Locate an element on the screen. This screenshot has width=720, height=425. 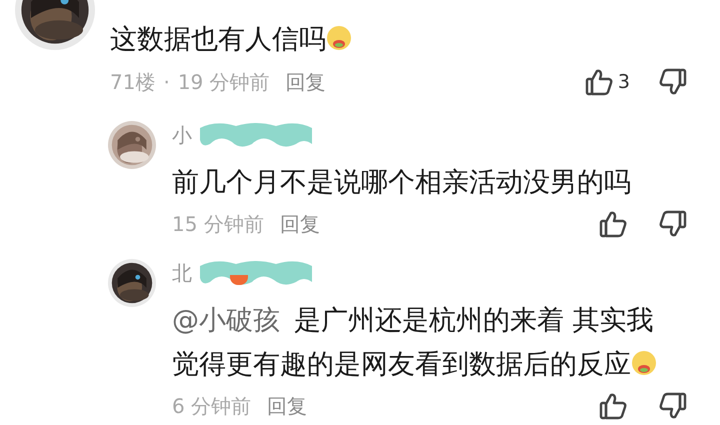
comment-text: 前几个月不是说哪个相亲活动没男的吗 is located at coordinates (402, 183).